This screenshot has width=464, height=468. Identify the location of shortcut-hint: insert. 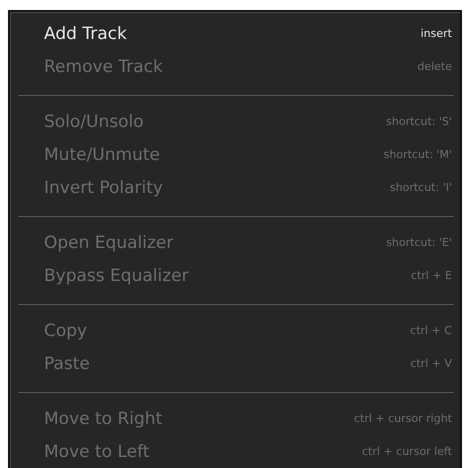
(436, 34).